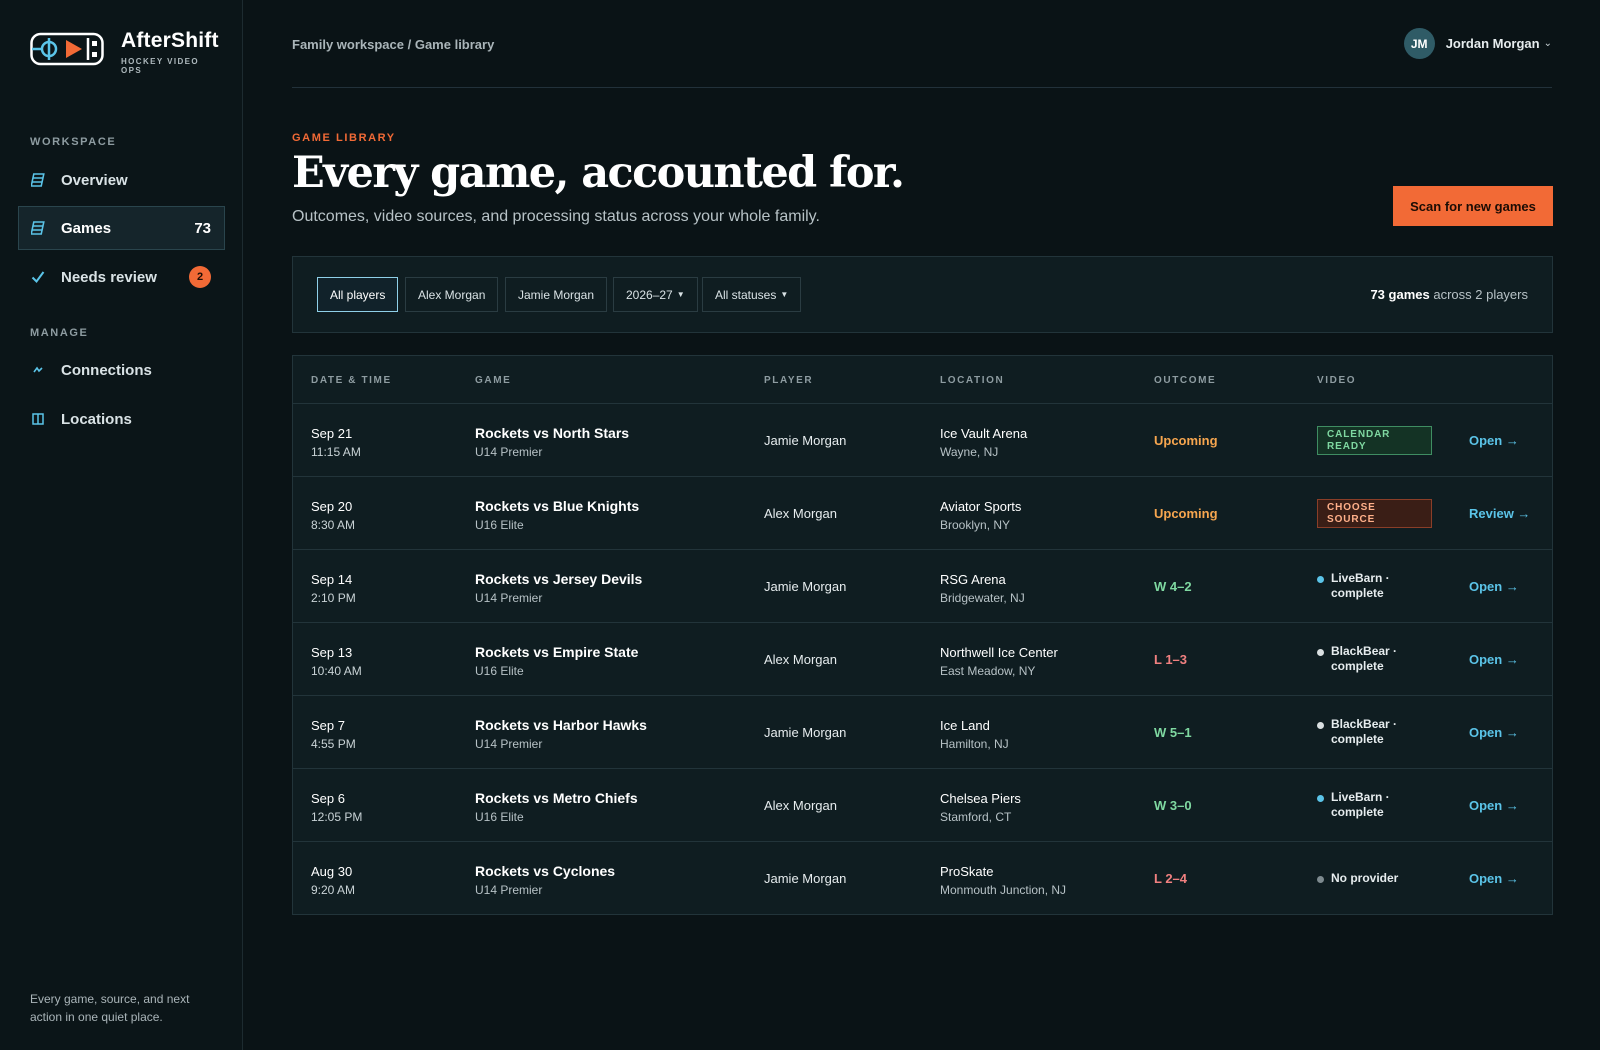  What do you see at coordinates (336, 808) in the screenshot?
I see `game-datetime: Sep 6 12:05 PM` at bounding box center [336, 808].